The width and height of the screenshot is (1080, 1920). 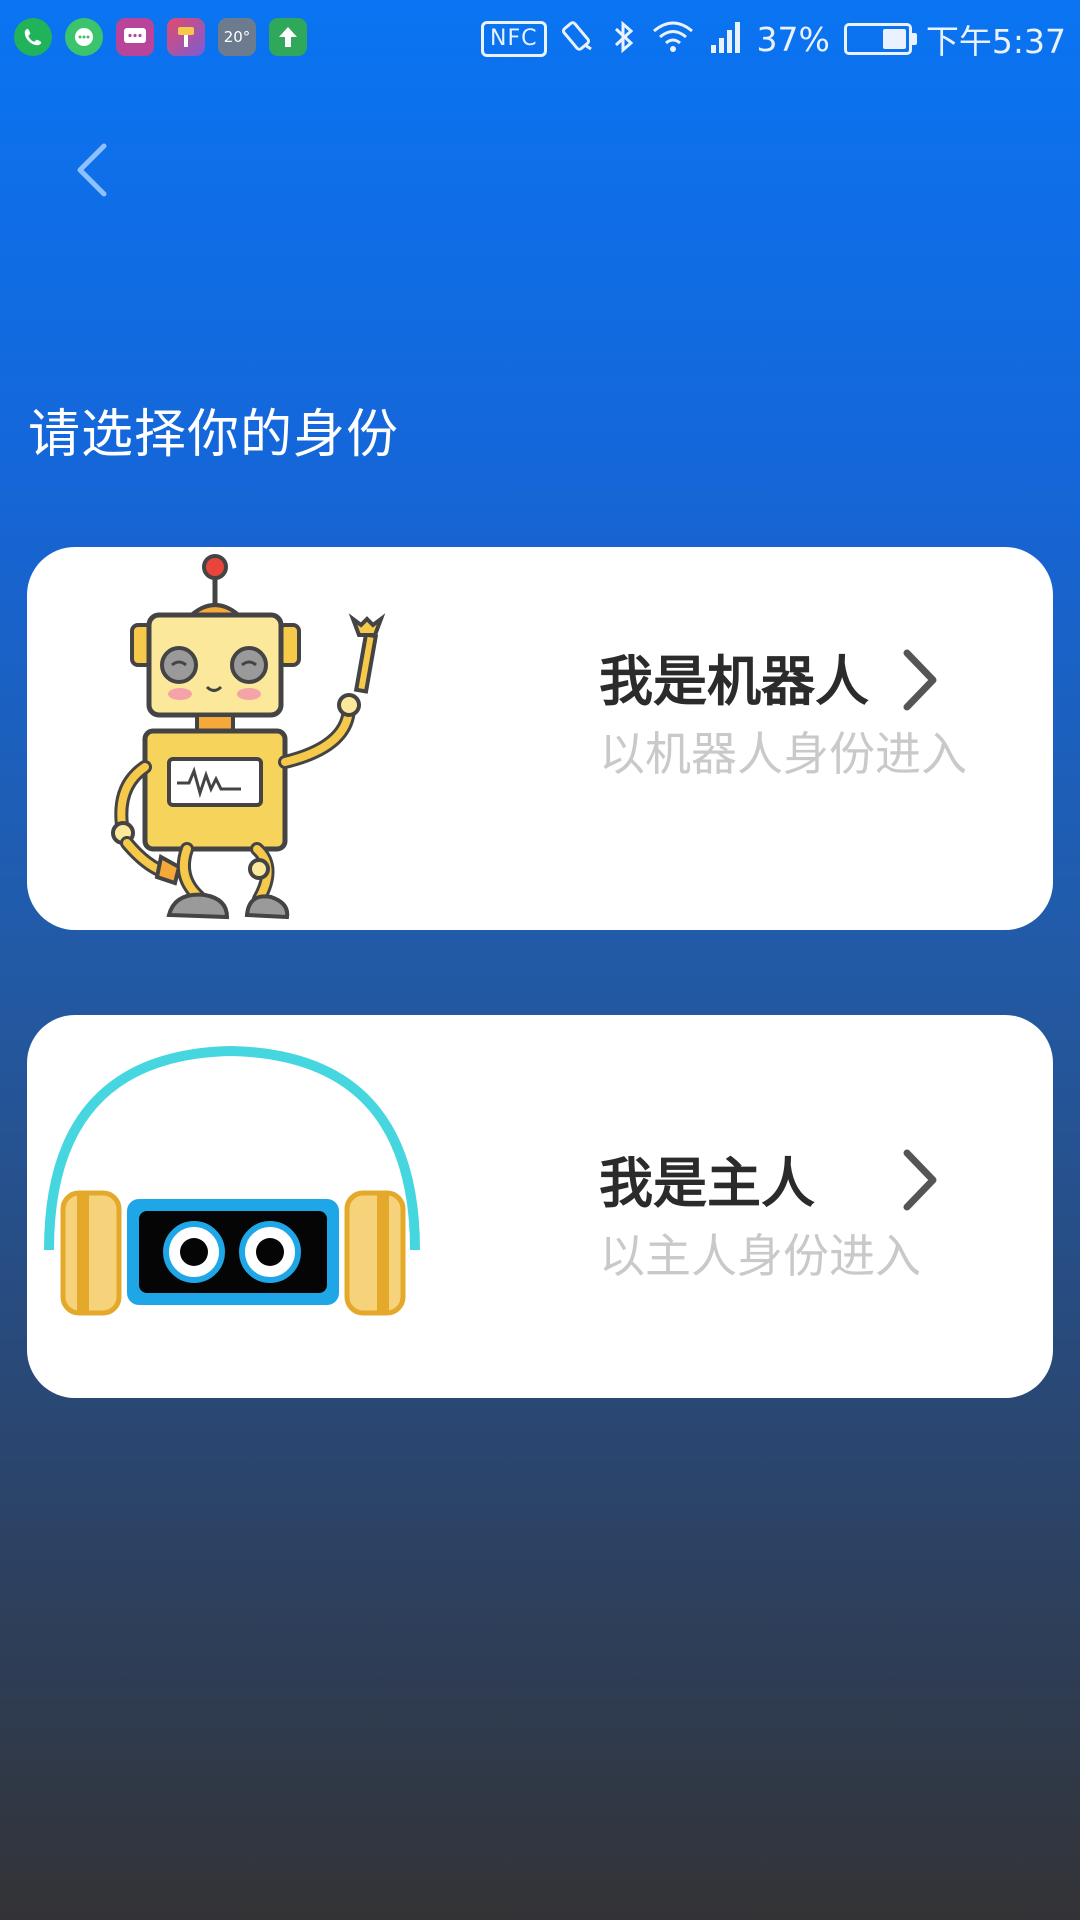 I want to click on weather-temp: 20°, so click(x=237, y=37).